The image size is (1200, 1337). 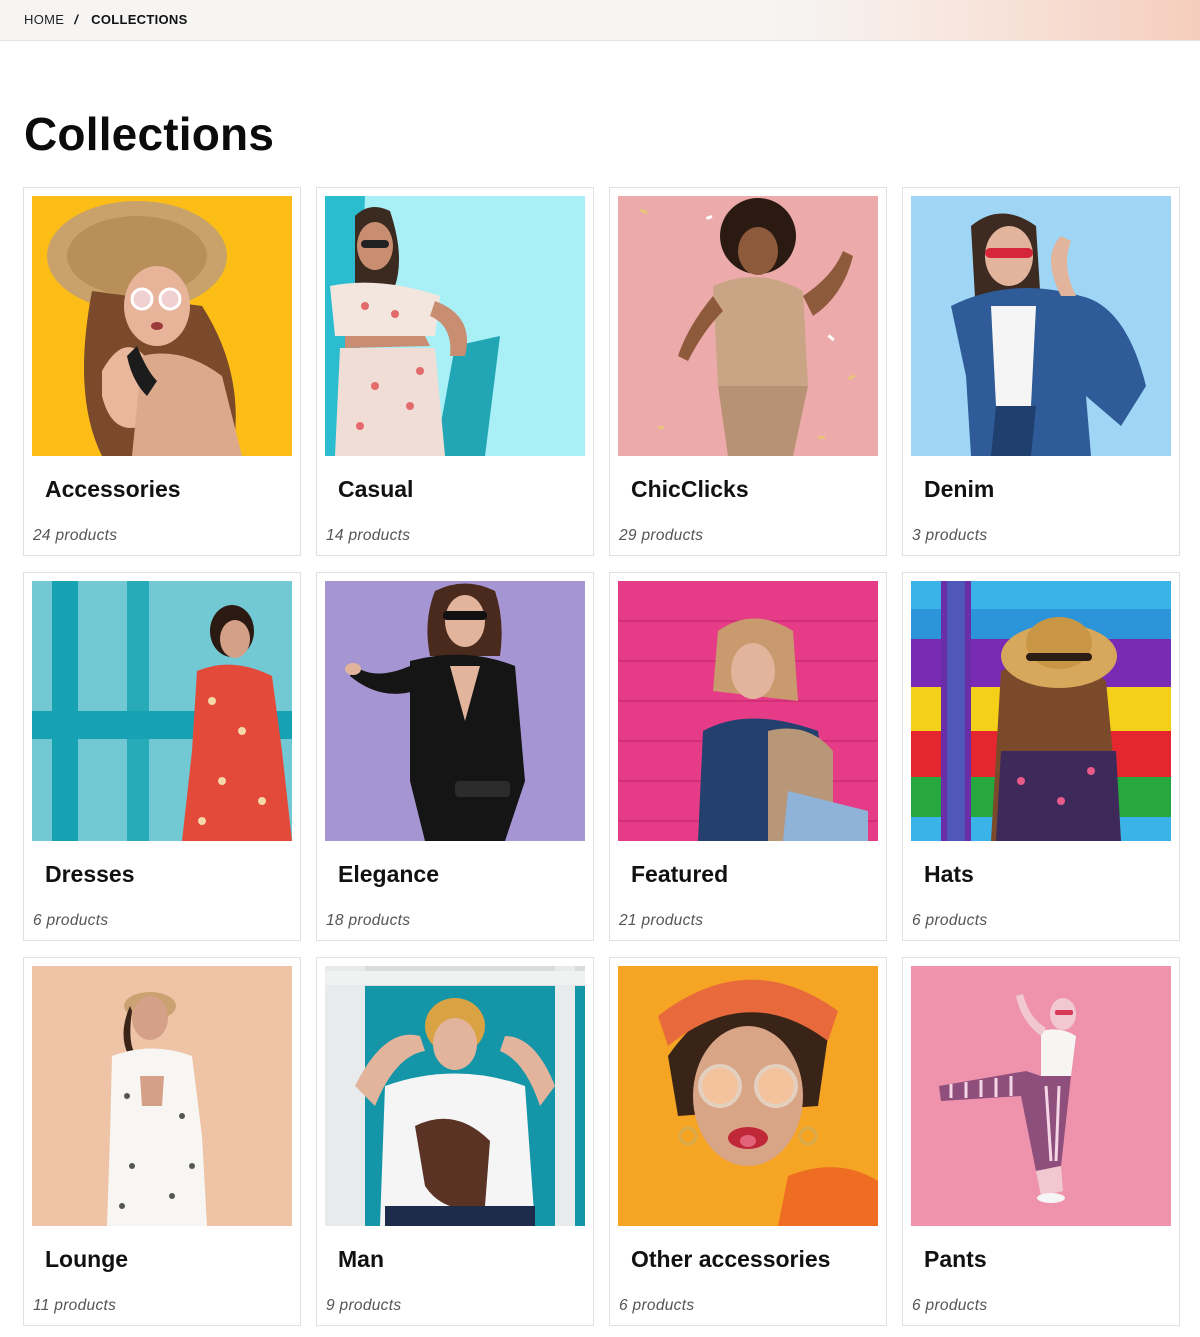 What do you see at coordinates (149, 134) in the screenshot?
I see `page-title: Collections` at bounding box center [149, 134].